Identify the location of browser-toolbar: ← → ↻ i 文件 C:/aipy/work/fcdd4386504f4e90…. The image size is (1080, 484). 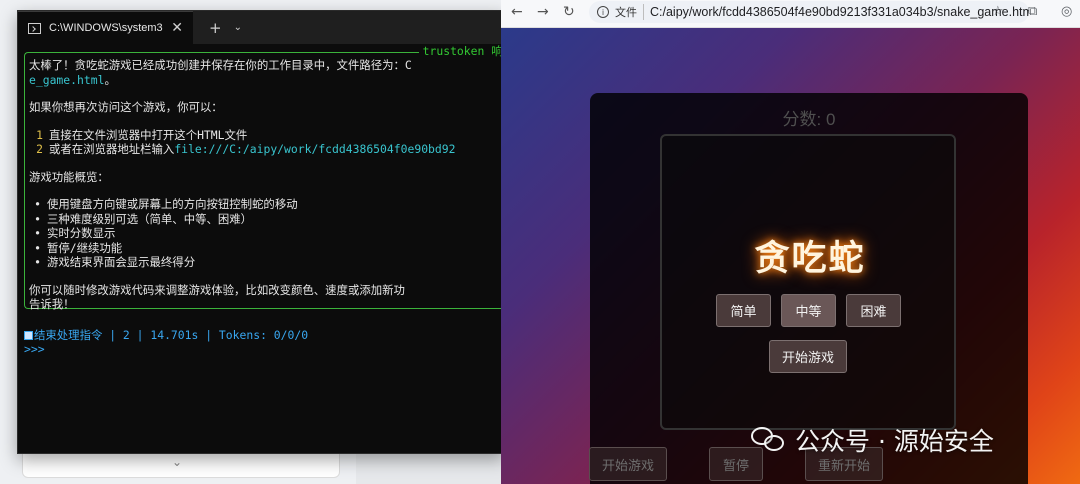
(790, 14).